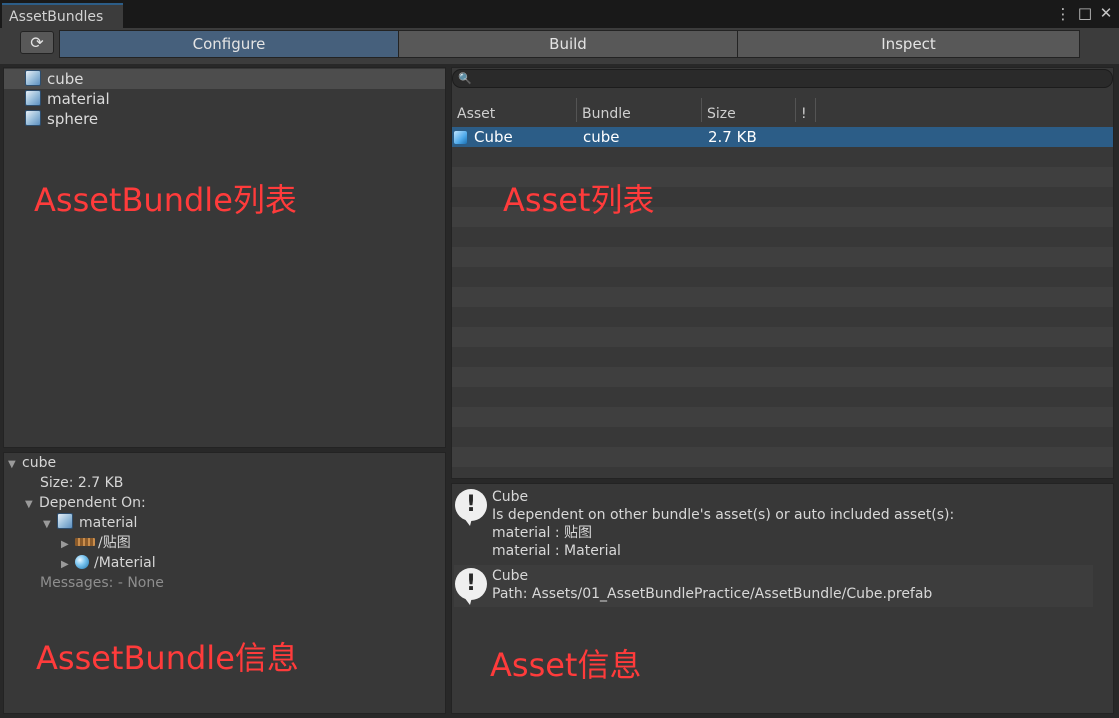 The width and height of the screenshot is (1119, 718). What do you see at coordinates (39, 463) in the screenshot?
I see `tree-node-label: cube` at bounding box center [39, 463].